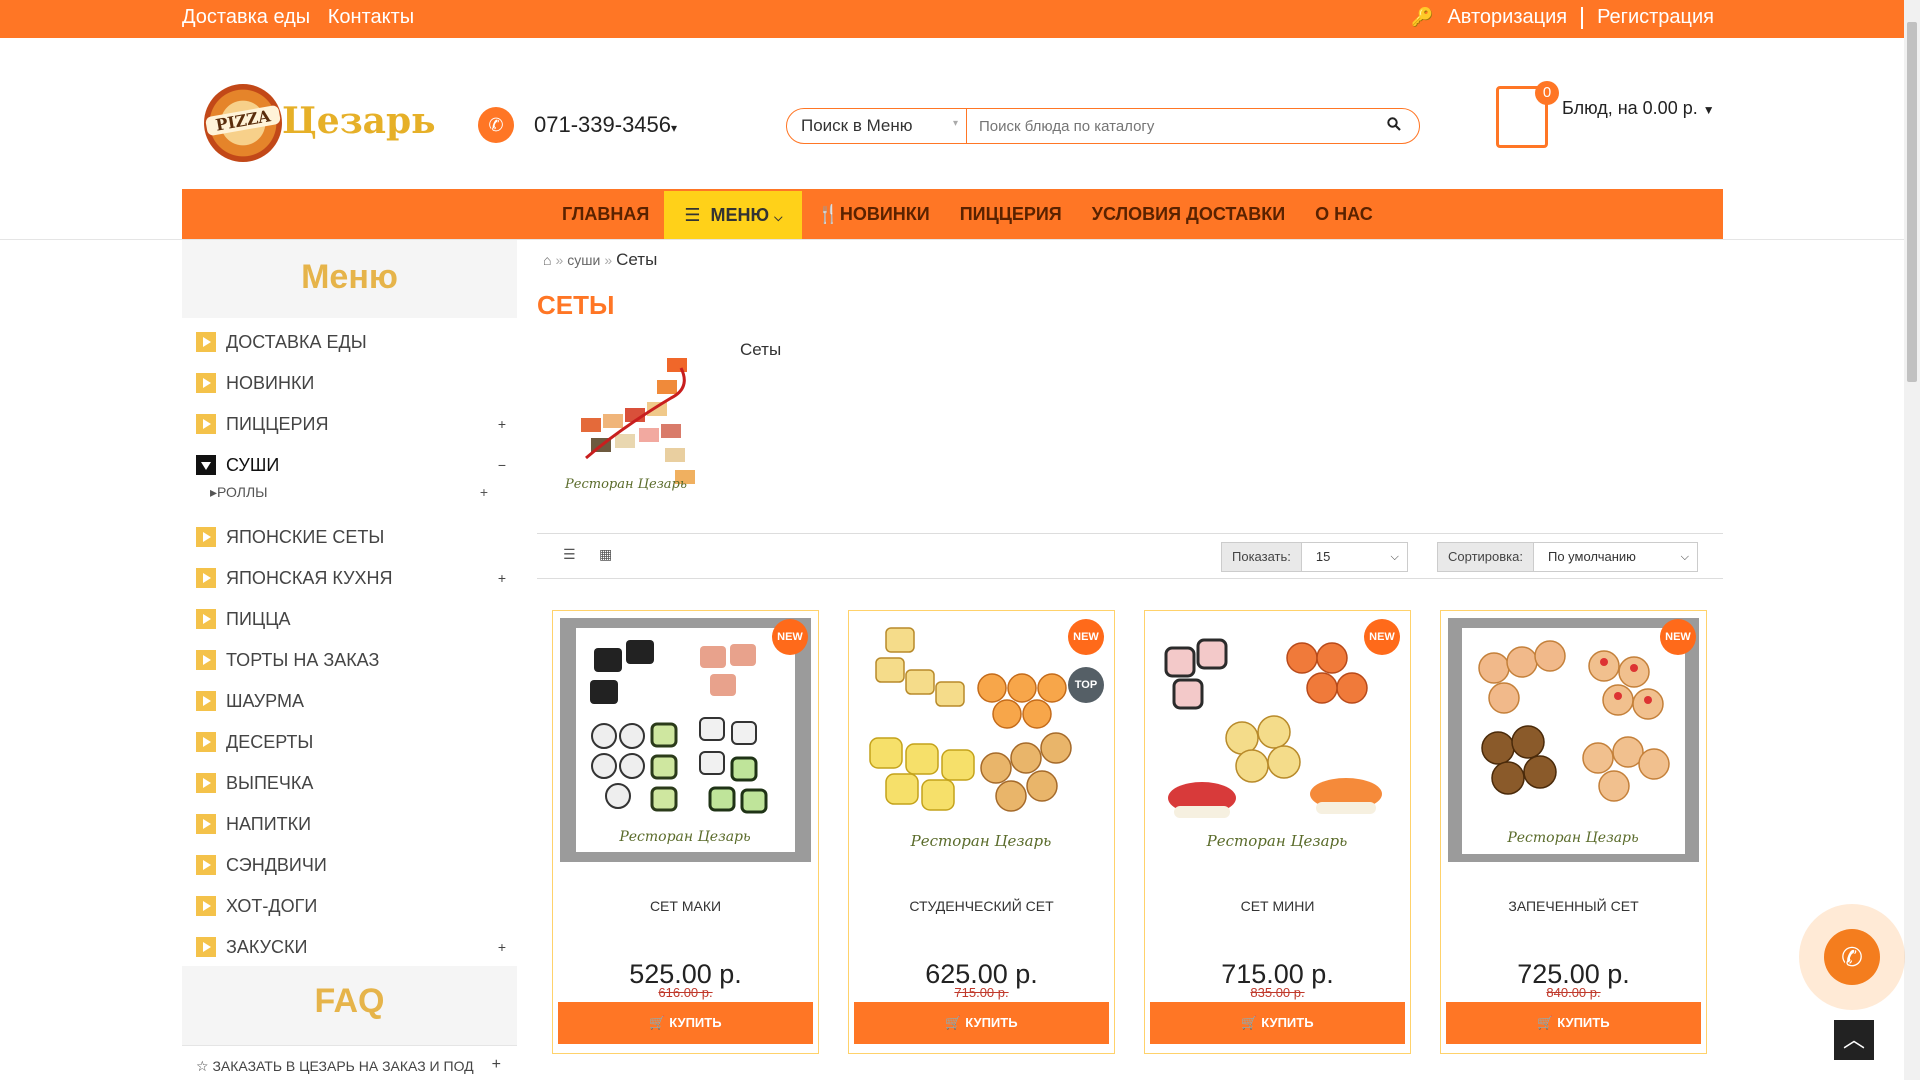 Image resolution: width=1920 pixels, height=1080 pixels. I want to click on sidebar-item-delivery: ДОСТАВКА ЕДЫ, so click(351, 342).